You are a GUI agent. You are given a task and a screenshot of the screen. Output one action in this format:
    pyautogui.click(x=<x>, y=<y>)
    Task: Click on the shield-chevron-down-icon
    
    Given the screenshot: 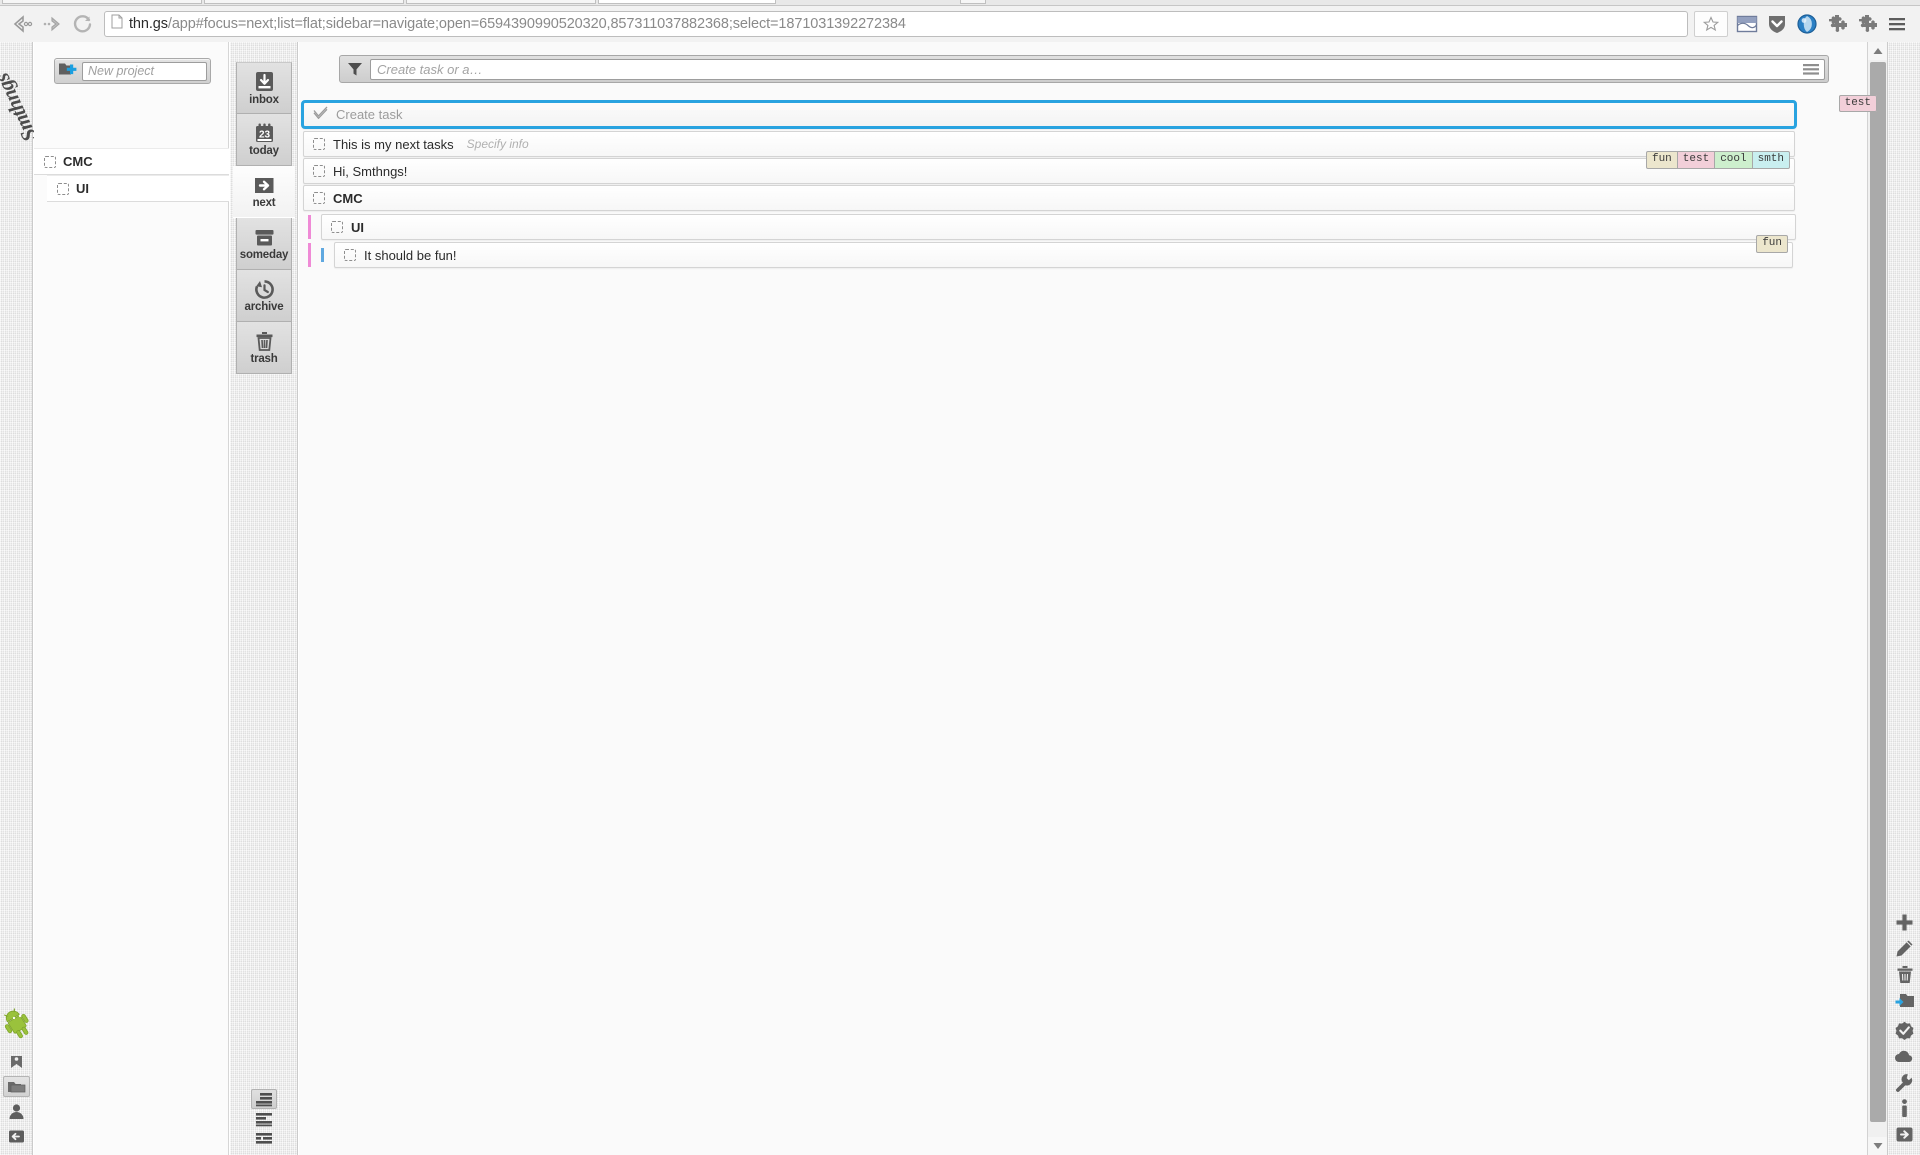 What is the action you would take?
    pyautogui.click(x=1777, y=24)
    